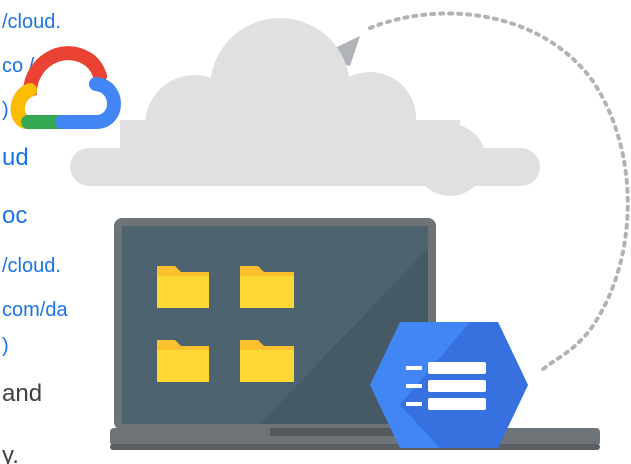 This screenshot has height=464, width=631. I want to click on cloud-storage-icon, so click(449, 385).